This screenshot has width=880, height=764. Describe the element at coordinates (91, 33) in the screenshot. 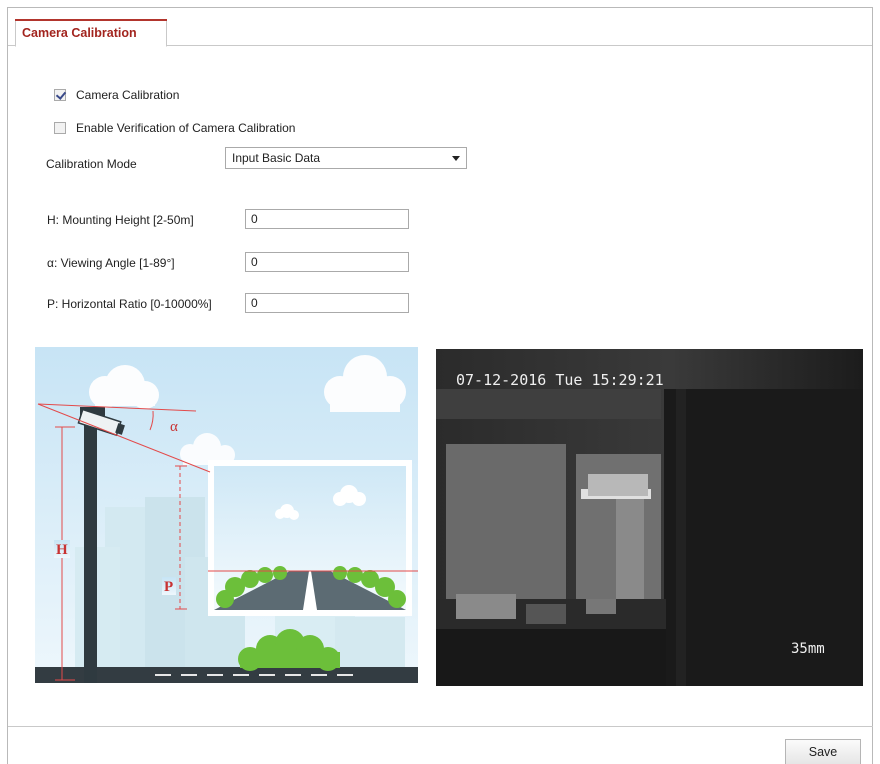

I see `tab-camera-calibration: Camera Calibration` at that location.